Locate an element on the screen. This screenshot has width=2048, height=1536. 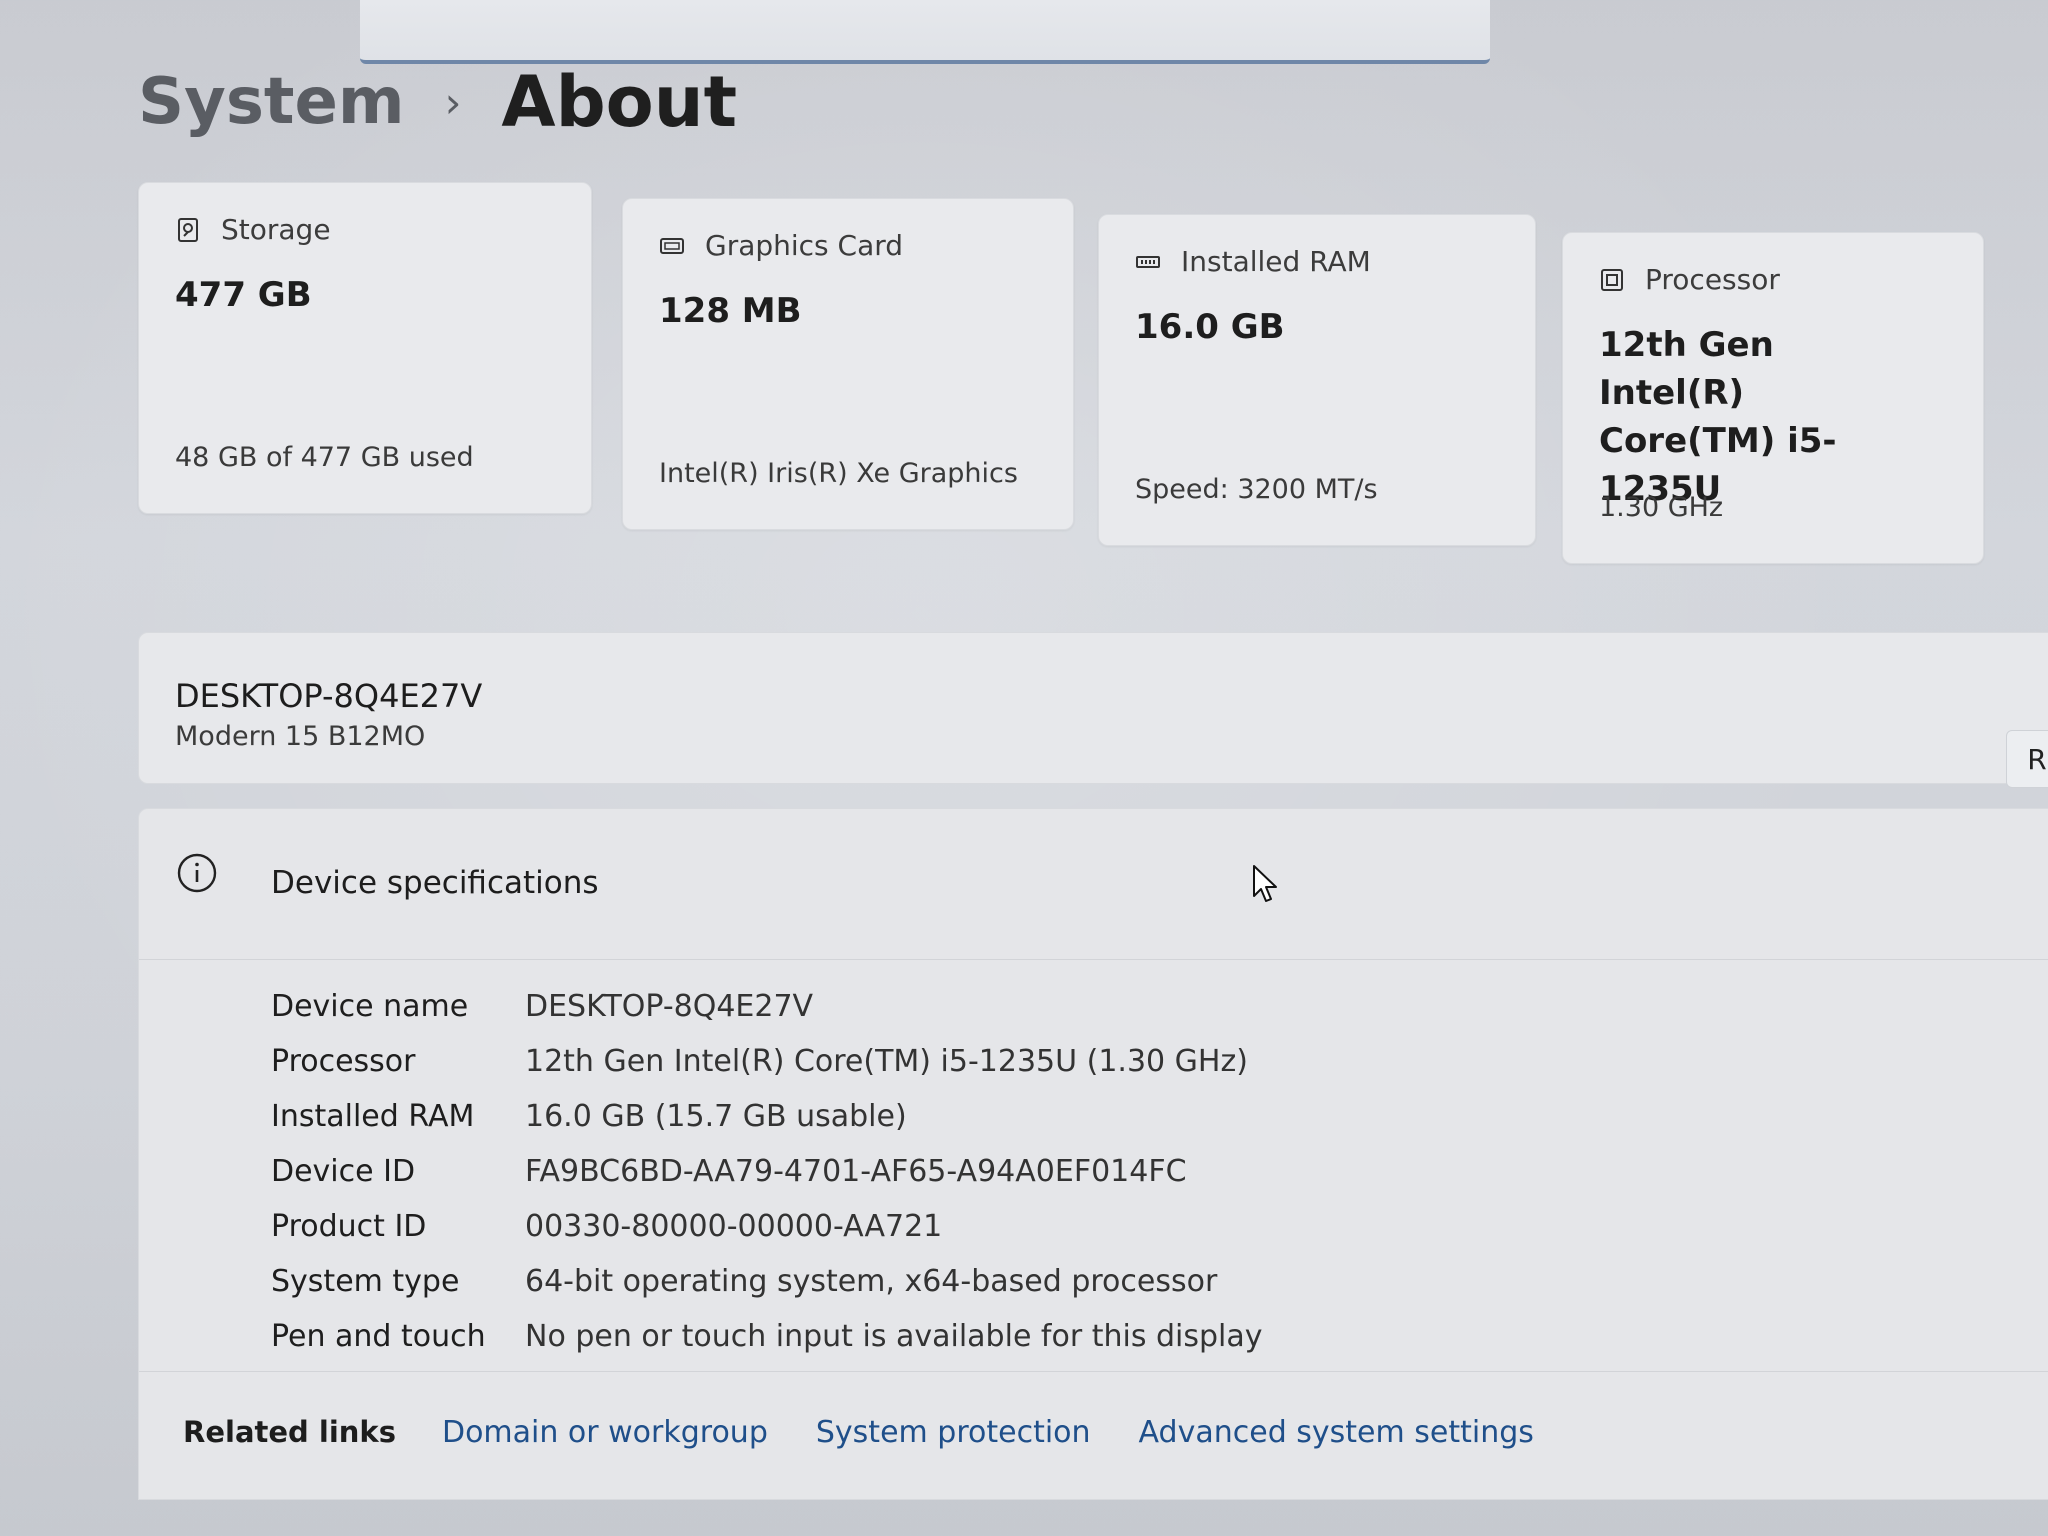
processor-card-title: Processor is located at coordinates (1712, 279).